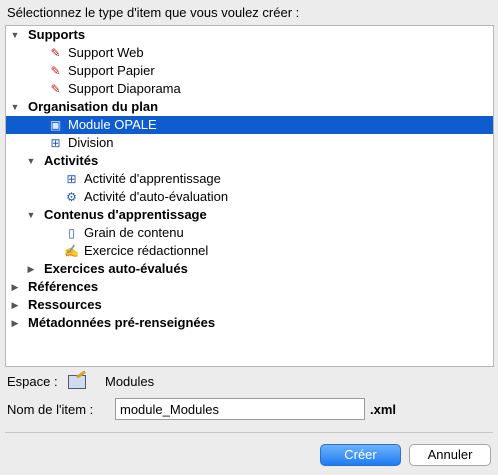  I want to click on tree-label: Supports, so click(57, 34).